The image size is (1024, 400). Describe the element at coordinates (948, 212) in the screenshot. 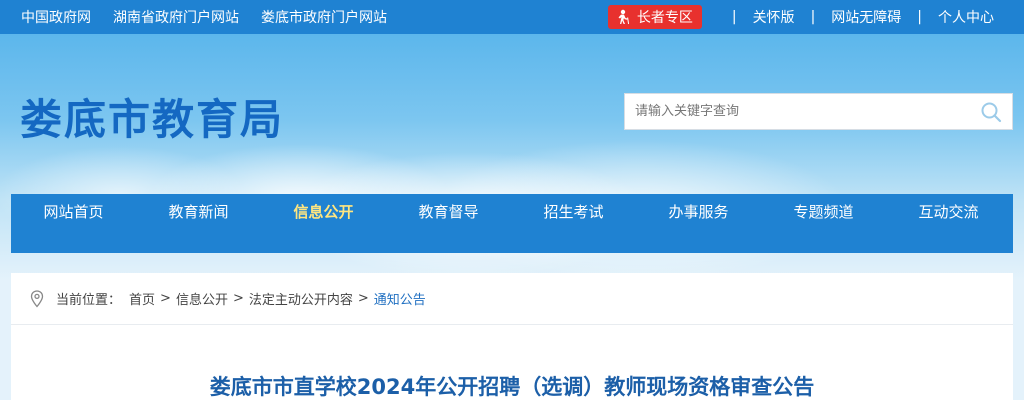

I see `nav-item-interaction: 互动交流` at that location.